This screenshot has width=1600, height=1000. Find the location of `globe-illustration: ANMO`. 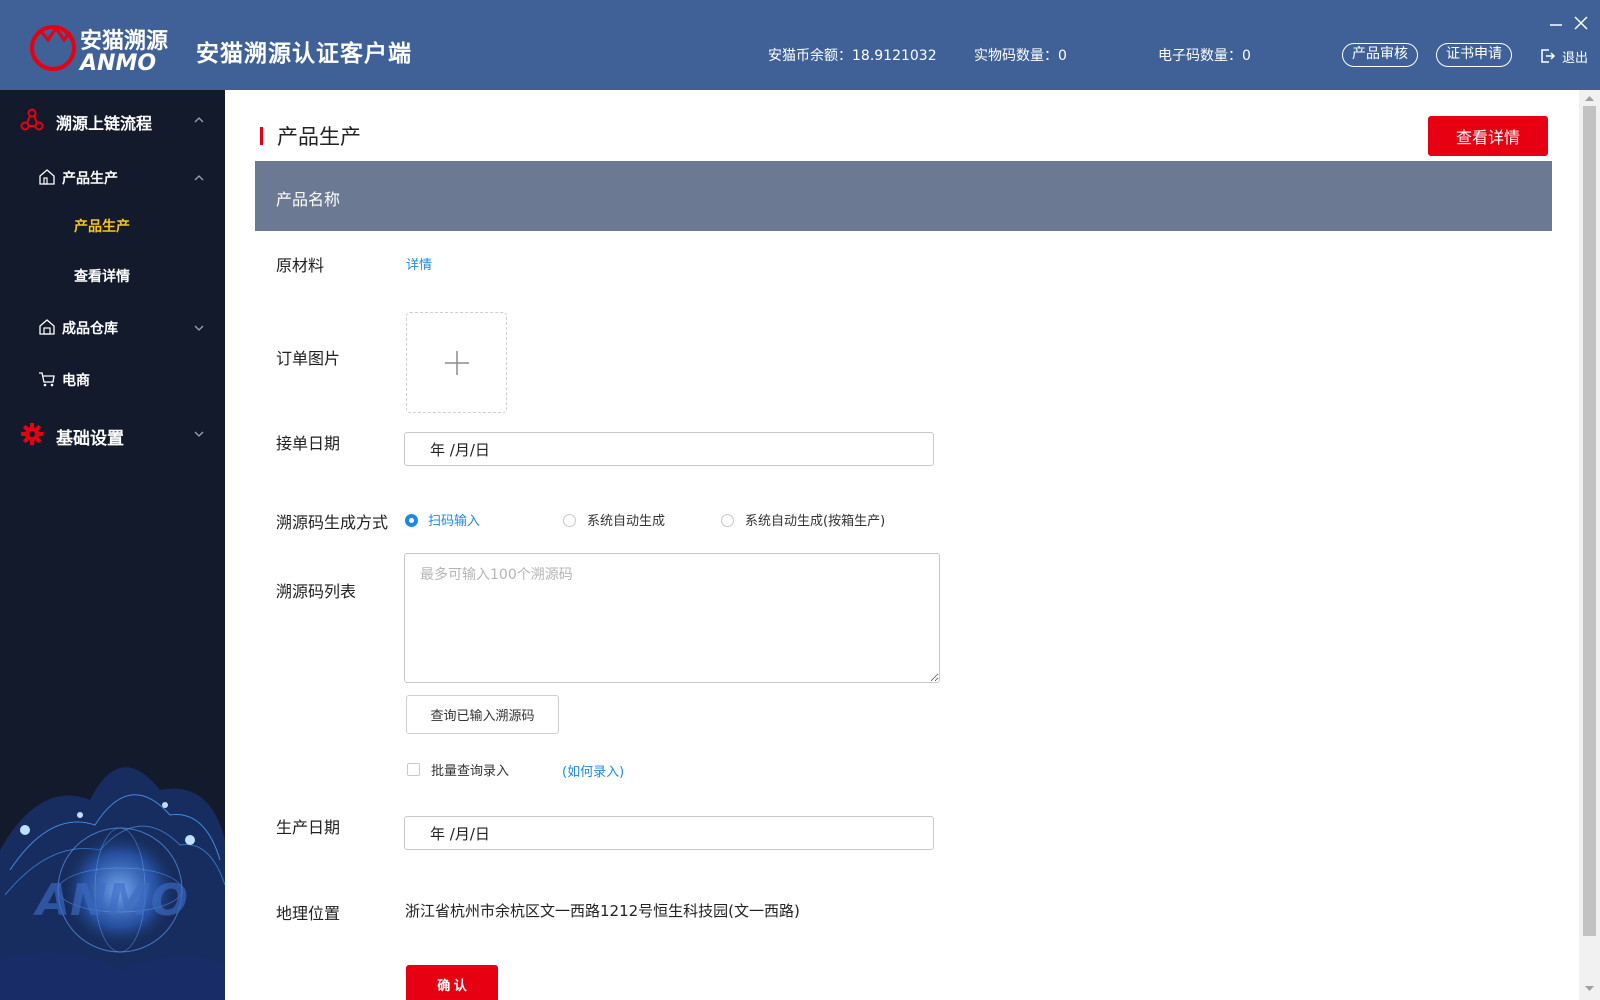

globe-illustration: ANMO is located at coordinates (112, 883).